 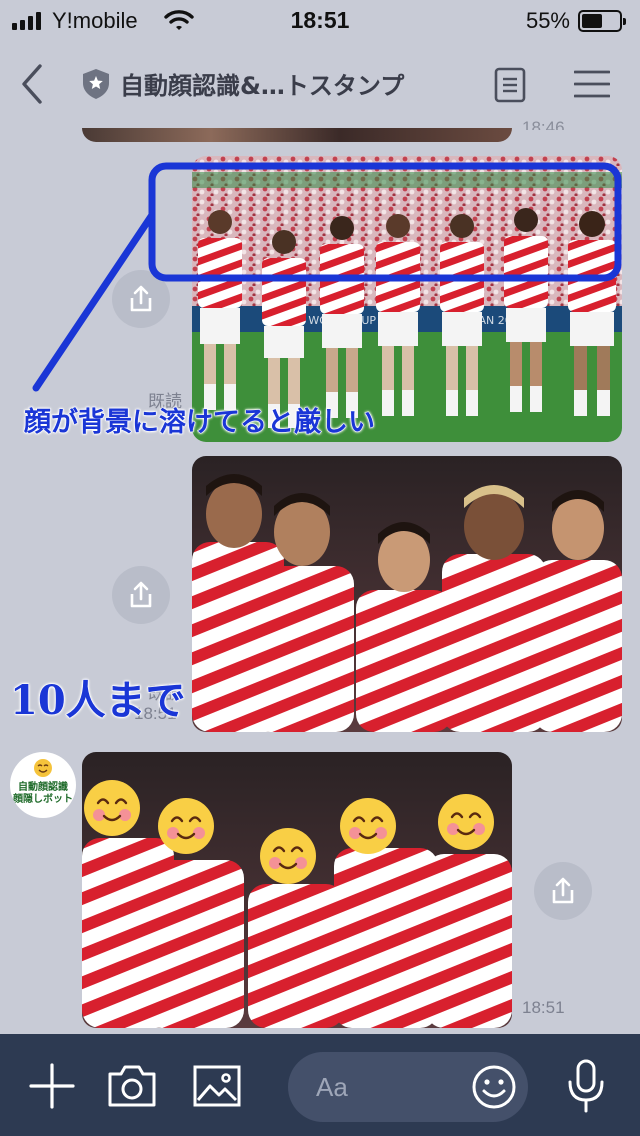 What do you see at coordinates (408, 1087) in the screenshot?
I see `message-input: Aa` at bounding box center [408, 1087].